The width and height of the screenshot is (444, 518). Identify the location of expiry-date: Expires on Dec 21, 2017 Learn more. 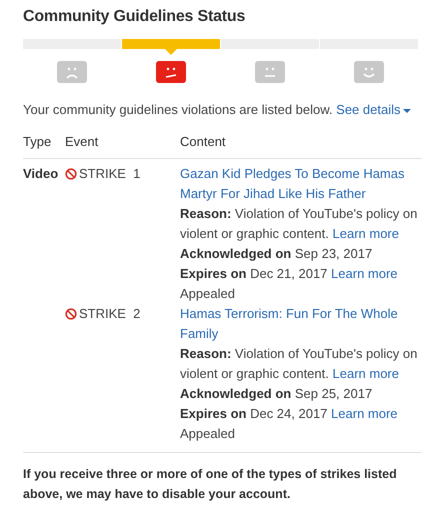
(289, 274).